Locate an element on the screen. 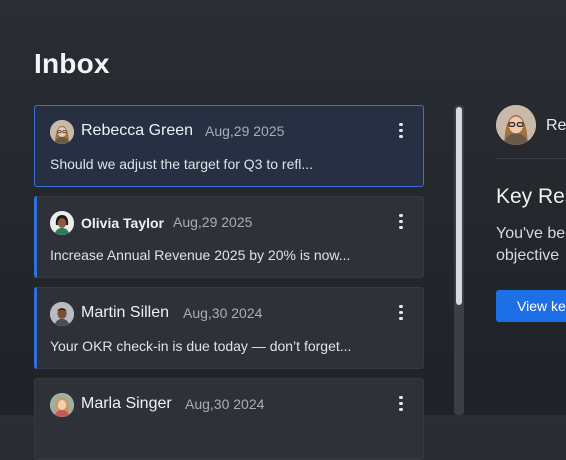 The width and height of the screenshot is (566, 460). page-title: Inbox is located at coordinates (72, 63).